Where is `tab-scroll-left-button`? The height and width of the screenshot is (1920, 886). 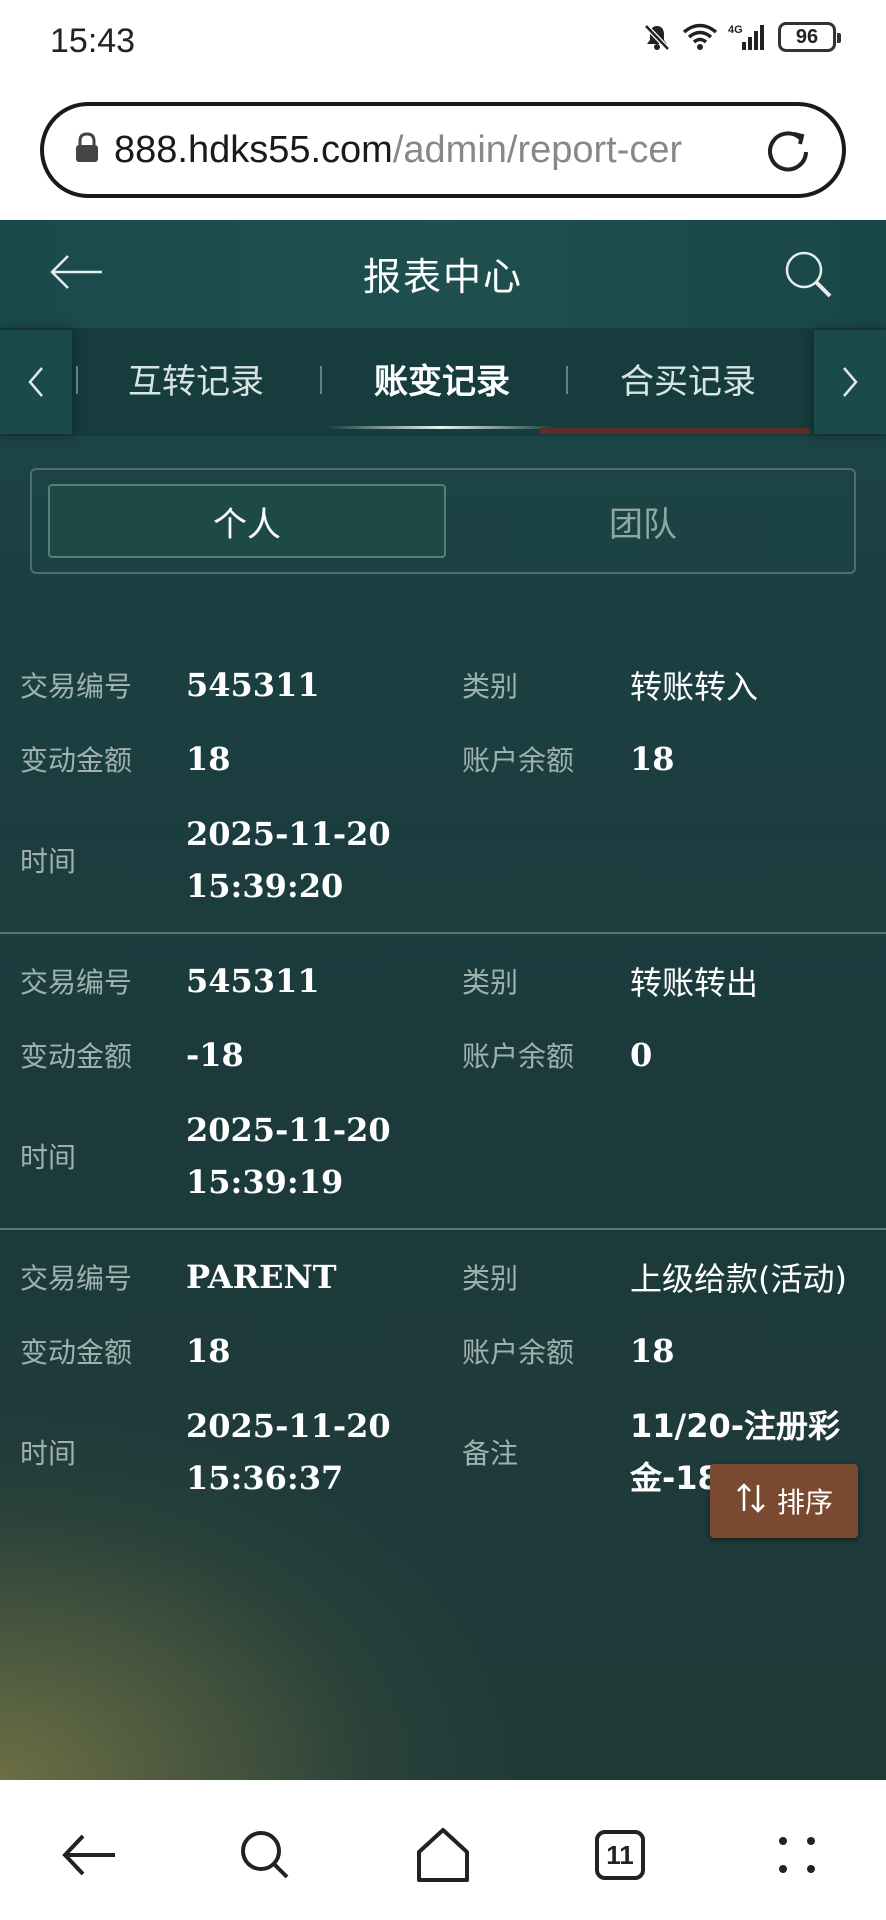 tab-scroll-left-button is located at coordinates (36, 382).